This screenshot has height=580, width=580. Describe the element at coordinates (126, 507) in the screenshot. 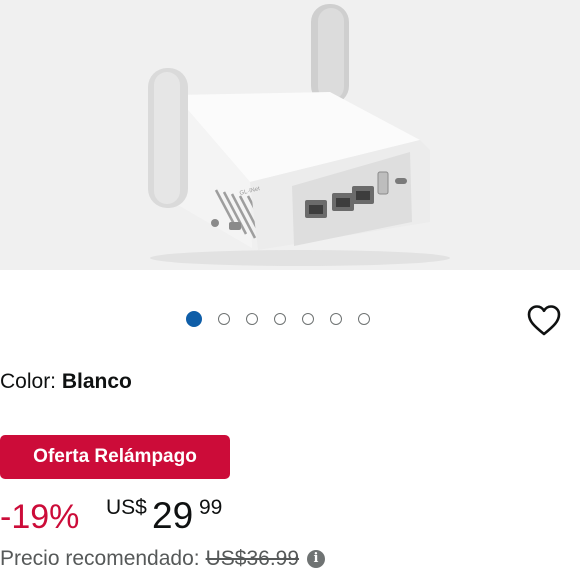

I see `price-currency: US$` at that location.